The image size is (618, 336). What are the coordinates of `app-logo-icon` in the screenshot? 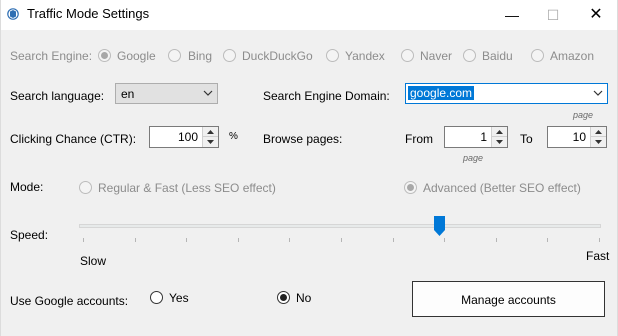 It's located at (13, 14).